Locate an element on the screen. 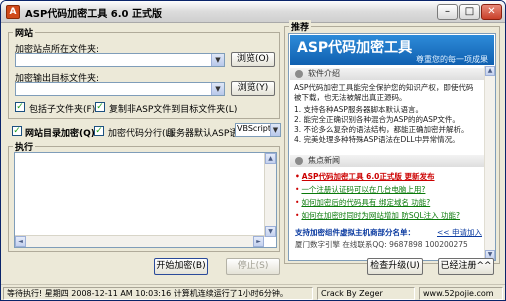  include-subfolders-checkbox: ✓ is located at coordinates (20, 107).